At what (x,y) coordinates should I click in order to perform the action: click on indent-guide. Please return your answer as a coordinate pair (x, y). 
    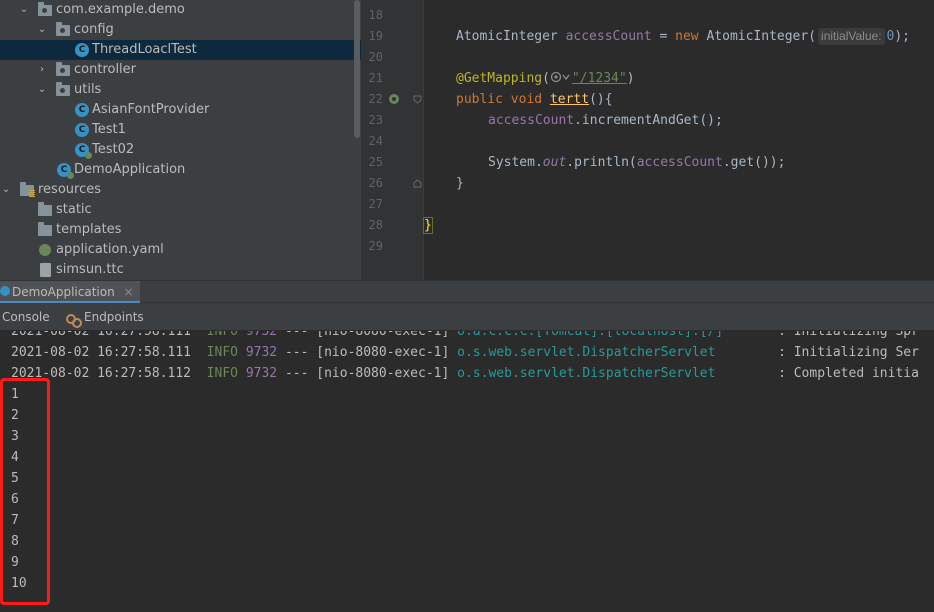
    Looking at the image, I should click on (423, 140).